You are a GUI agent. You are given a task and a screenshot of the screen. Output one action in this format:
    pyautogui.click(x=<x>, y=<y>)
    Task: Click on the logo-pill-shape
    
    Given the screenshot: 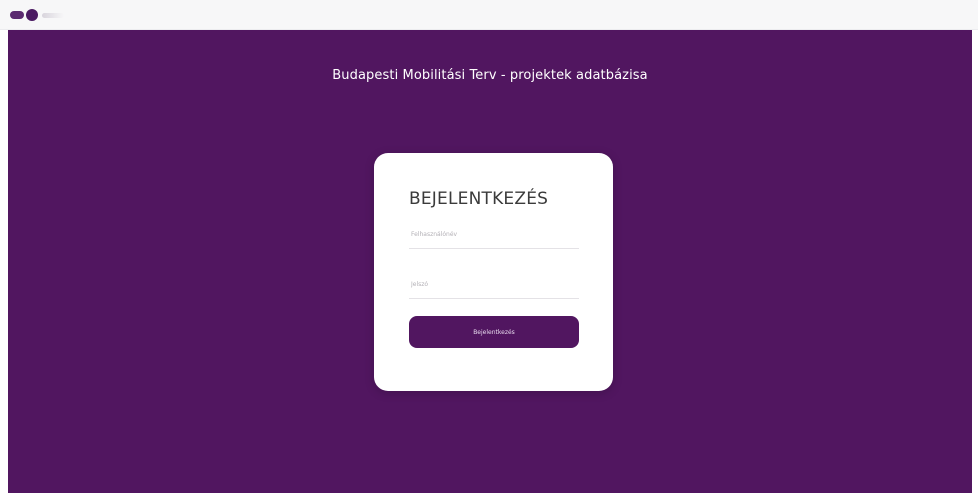 What is the action you would take?
    pyautogui.click(x=17, y=15)
    